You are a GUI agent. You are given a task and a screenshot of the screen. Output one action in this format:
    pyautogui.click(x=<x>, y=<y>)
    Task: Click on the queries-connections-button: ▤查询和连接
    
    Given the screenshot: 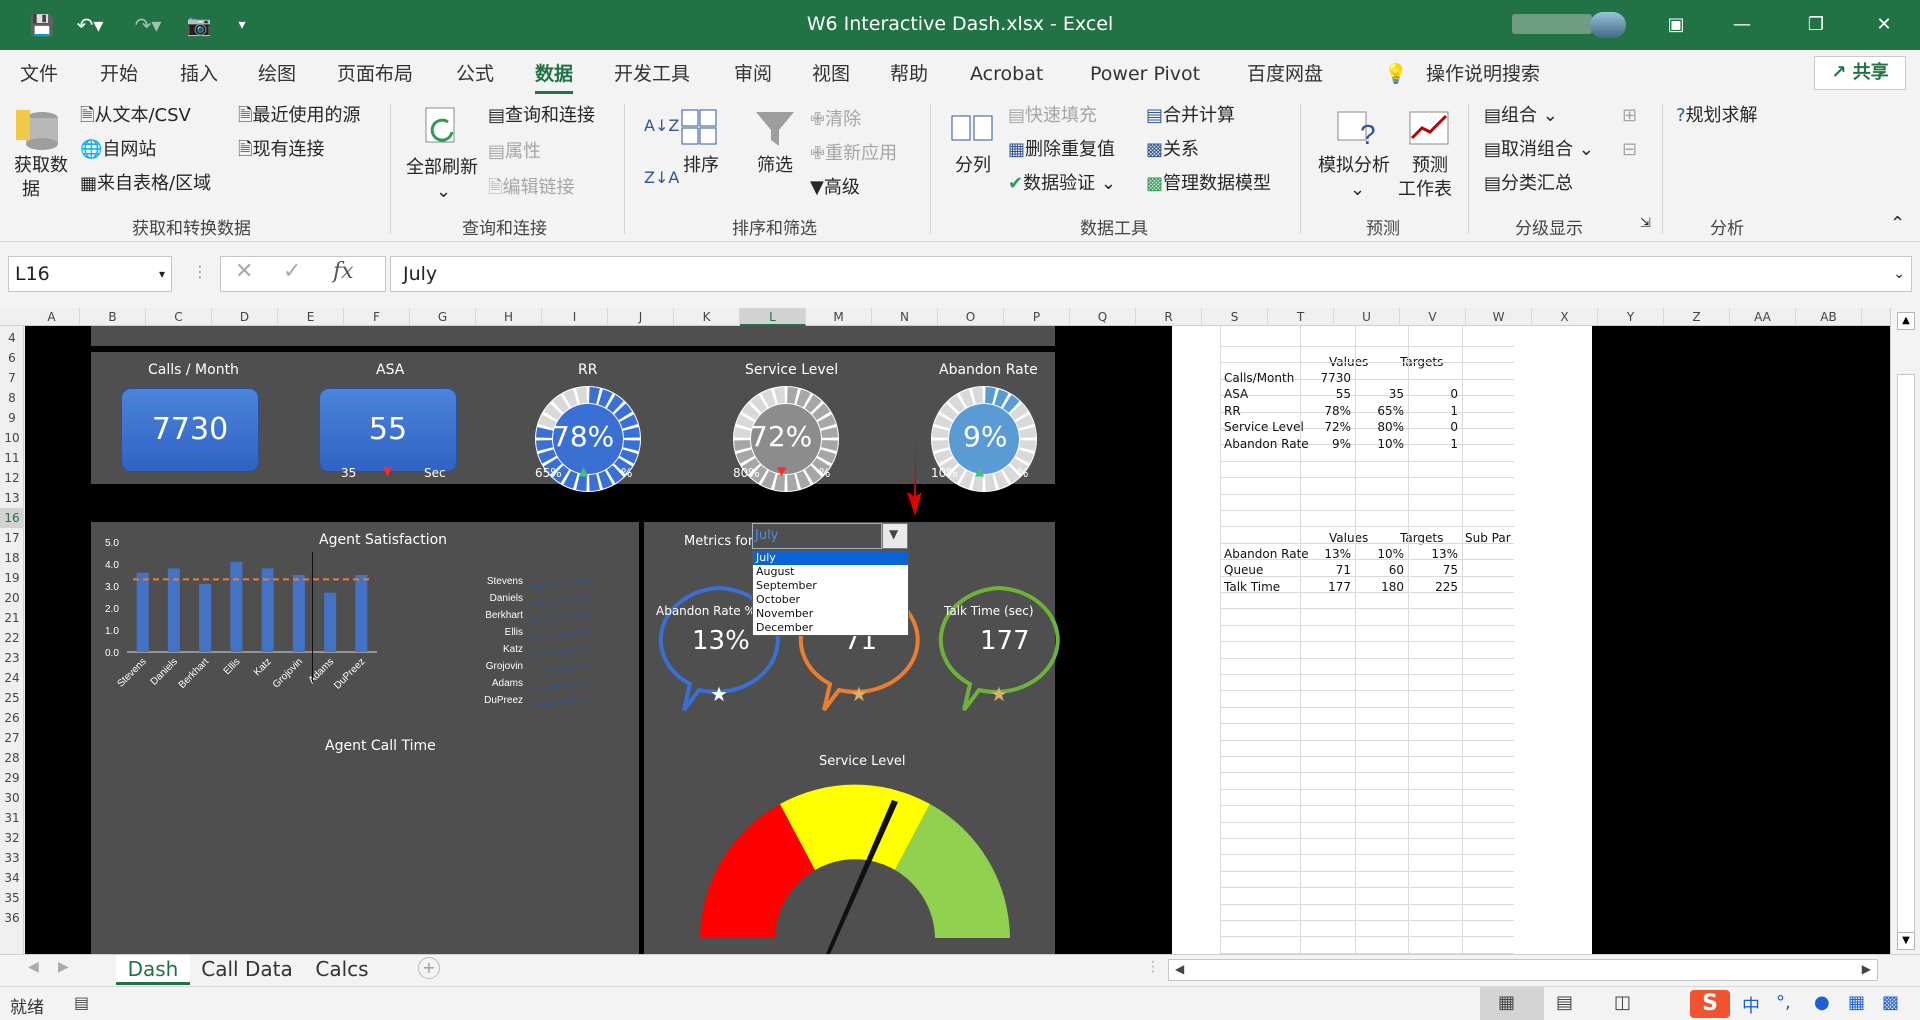 What is the action you would take?
    pyautogui.click(x=541, y=116)
    